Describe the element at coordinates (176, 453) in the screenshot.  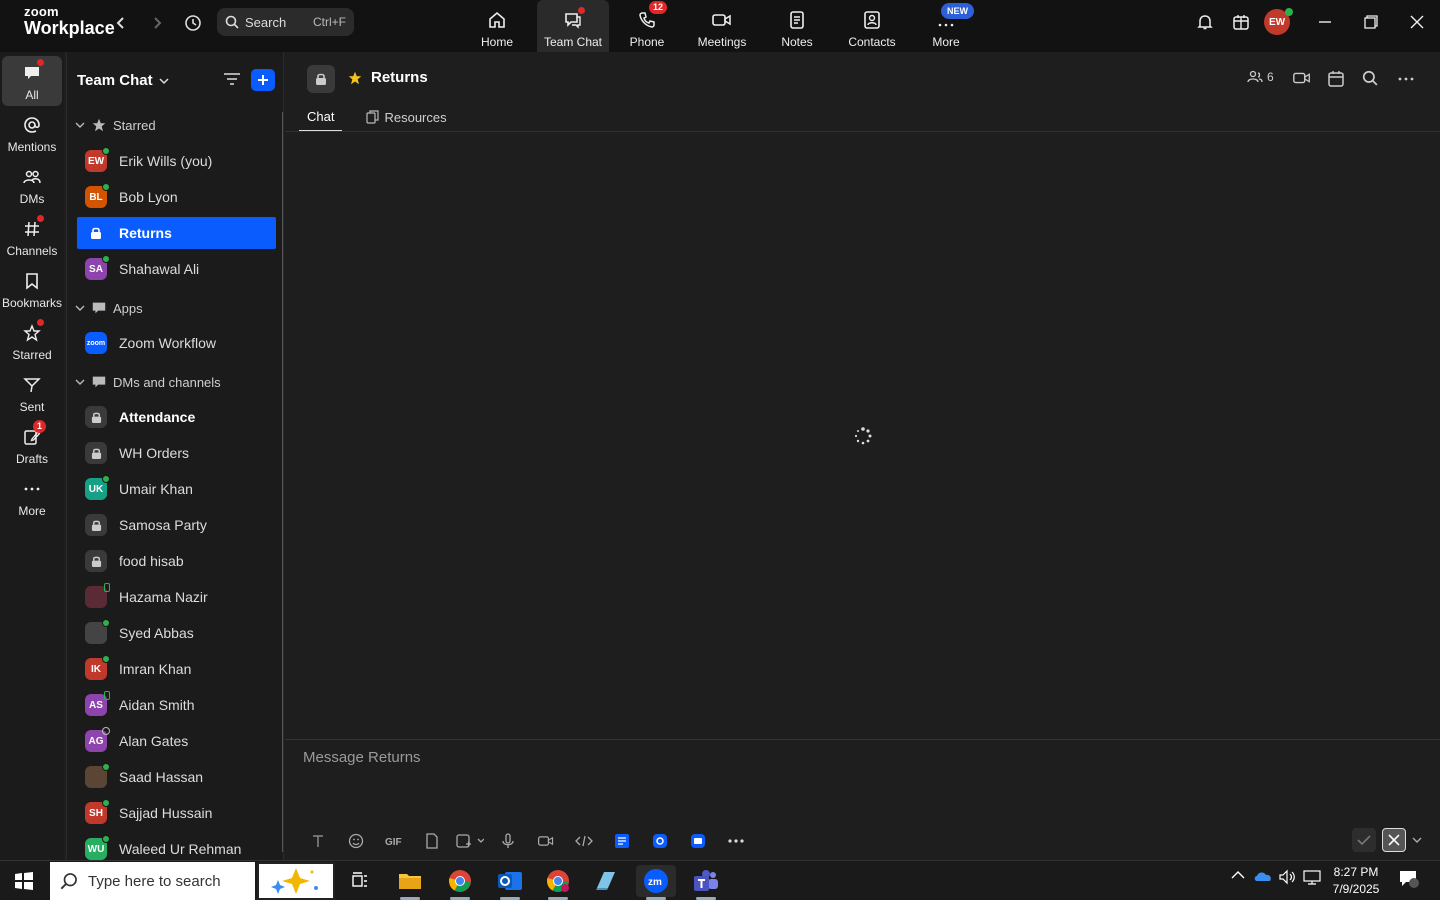
I see `list-item: WH Orders` at that location.